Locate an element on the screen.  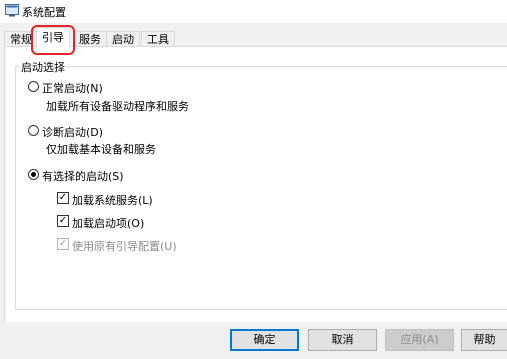
help-button: 帮助 is located at coordinates (484, 340).